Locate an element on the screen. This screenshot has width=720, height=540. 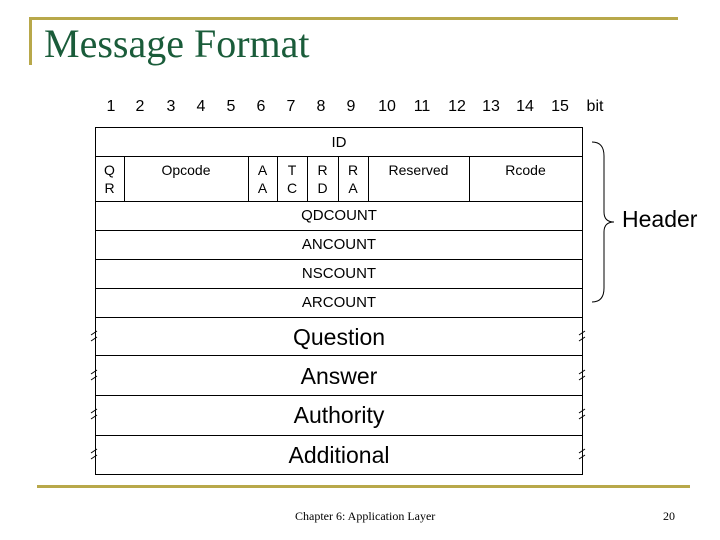
field-reserved-label: Reserved is located at coordinates (418, 170).